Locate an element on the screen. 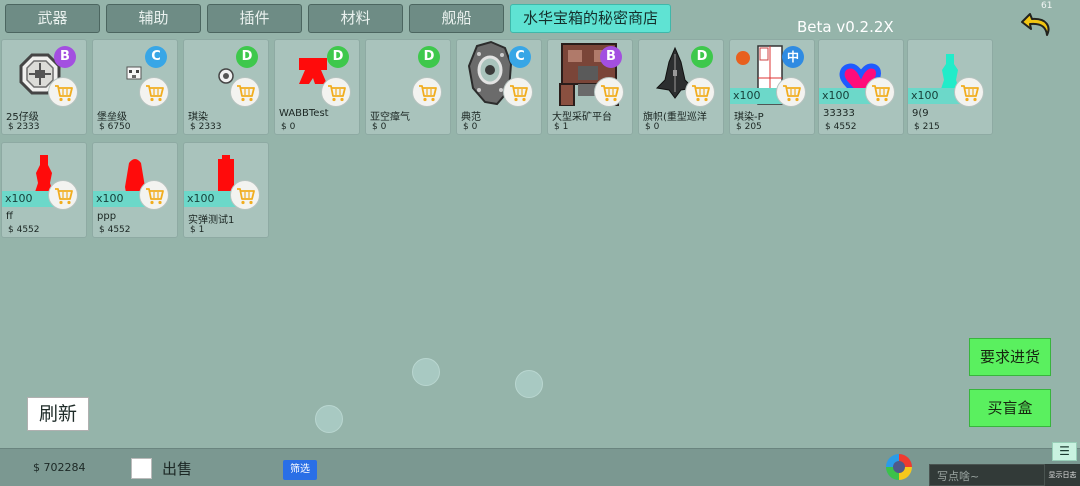 The height and width of the screenshot is (486, 1080). money-balance: $ 702284 is located at coordinates (59, 467).